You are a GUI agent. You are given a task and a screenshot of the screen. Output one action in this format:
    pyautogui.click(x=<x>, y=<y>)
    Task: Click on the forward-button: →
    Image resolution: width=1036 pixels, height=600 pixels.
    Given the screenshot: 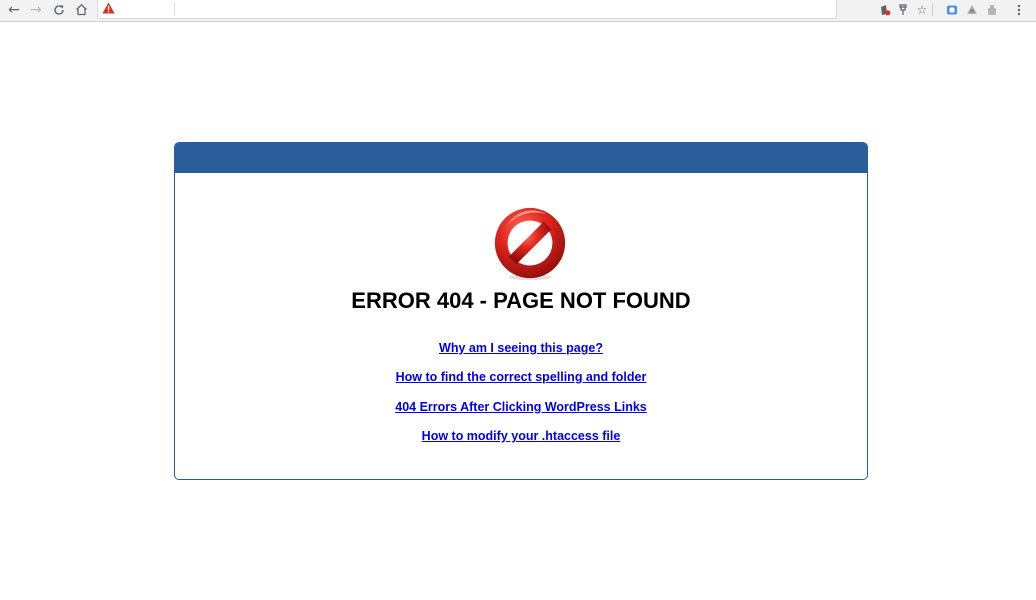 What is the action you would take?
    pyautogui.click(x=36, y=9)
    